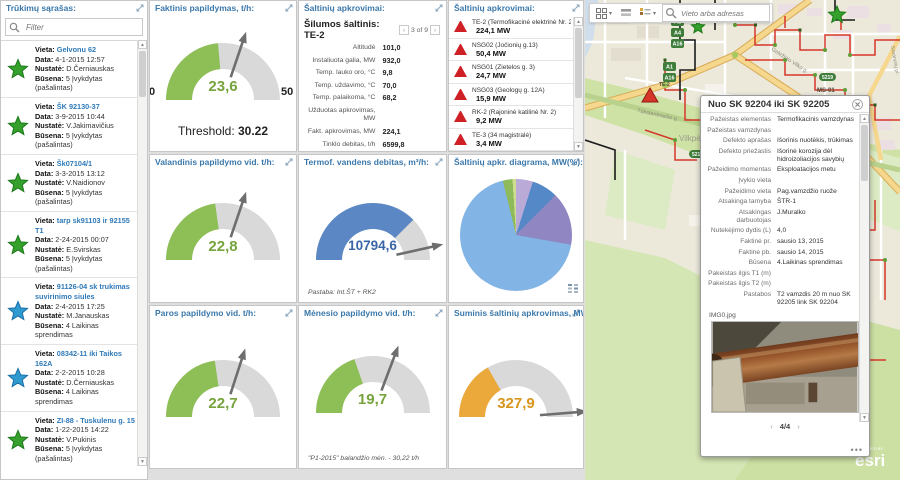 The width and height of the screenshot is (900, 480). What do you see at coordinates (771, 170) in the screenshot?
I see `popup-attribute-row: Pažeidimo momentas Eksploatacijos metu` at bounding box center [771, 170].